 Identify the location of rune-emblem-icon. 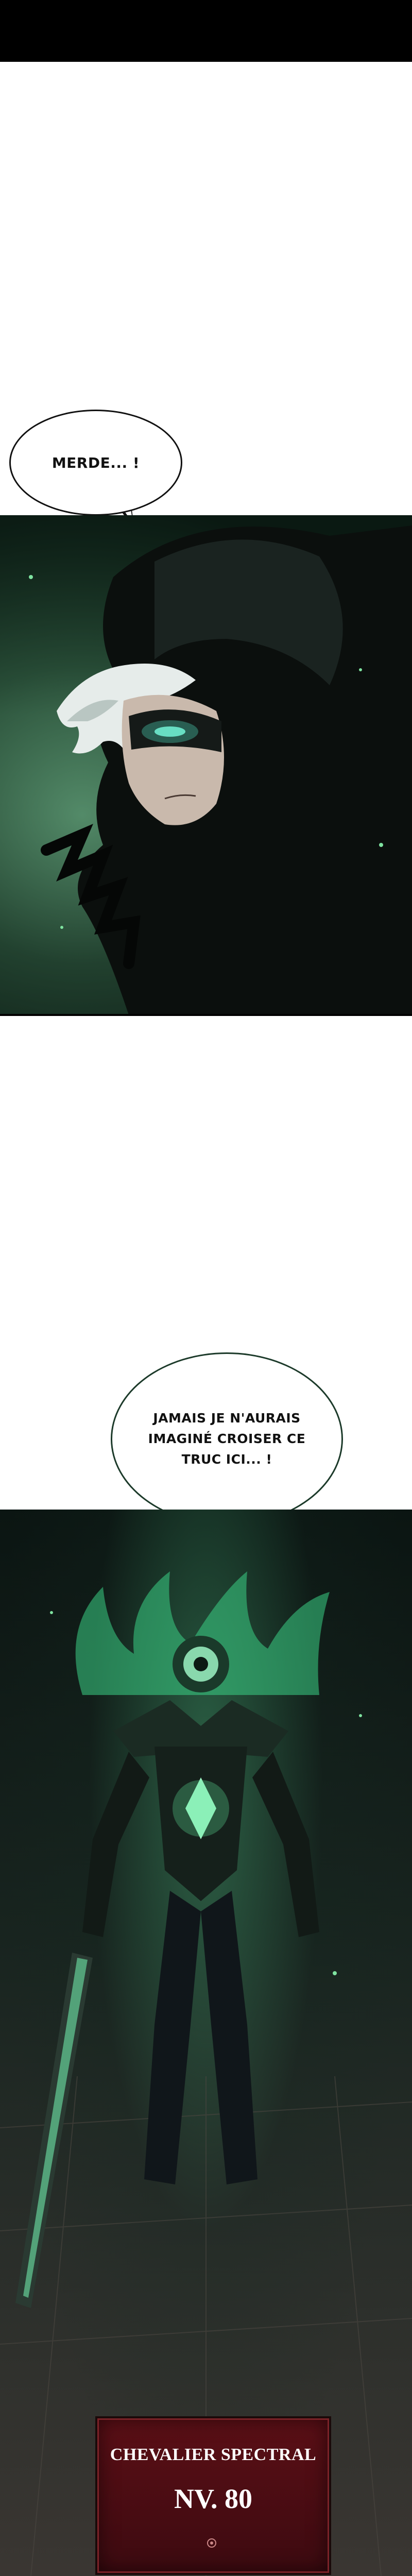
(212, 2543).